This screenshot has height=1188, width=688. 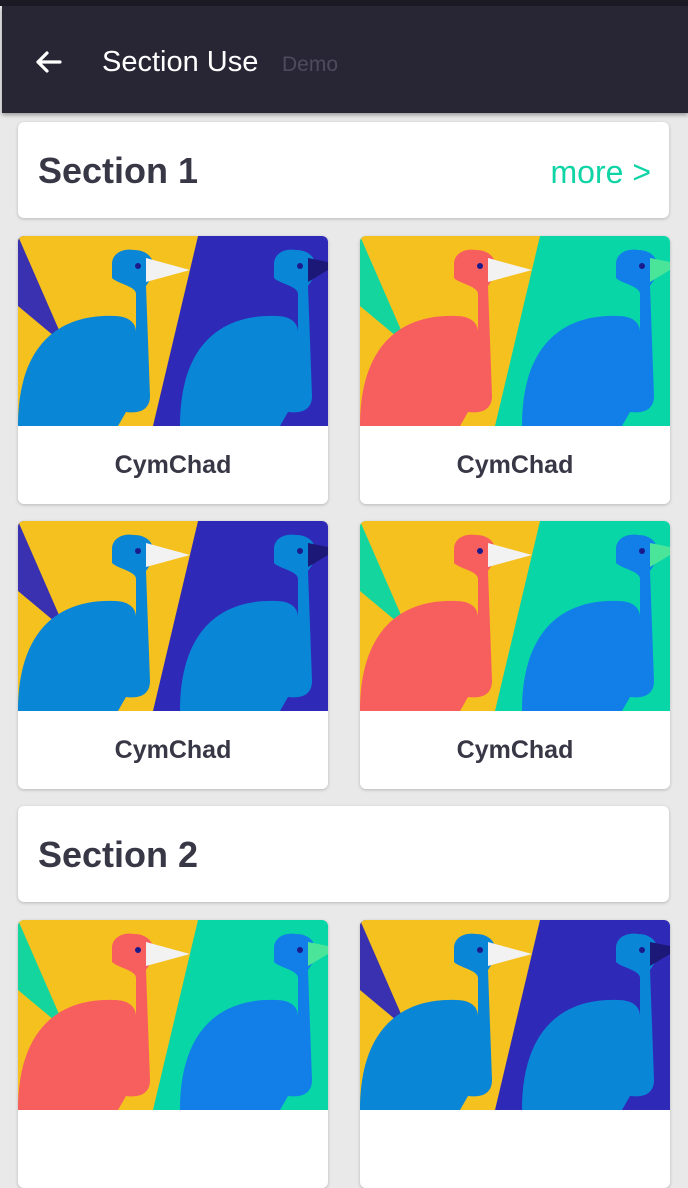 I want to click on more-link: more >, so click(x=601, y=172).